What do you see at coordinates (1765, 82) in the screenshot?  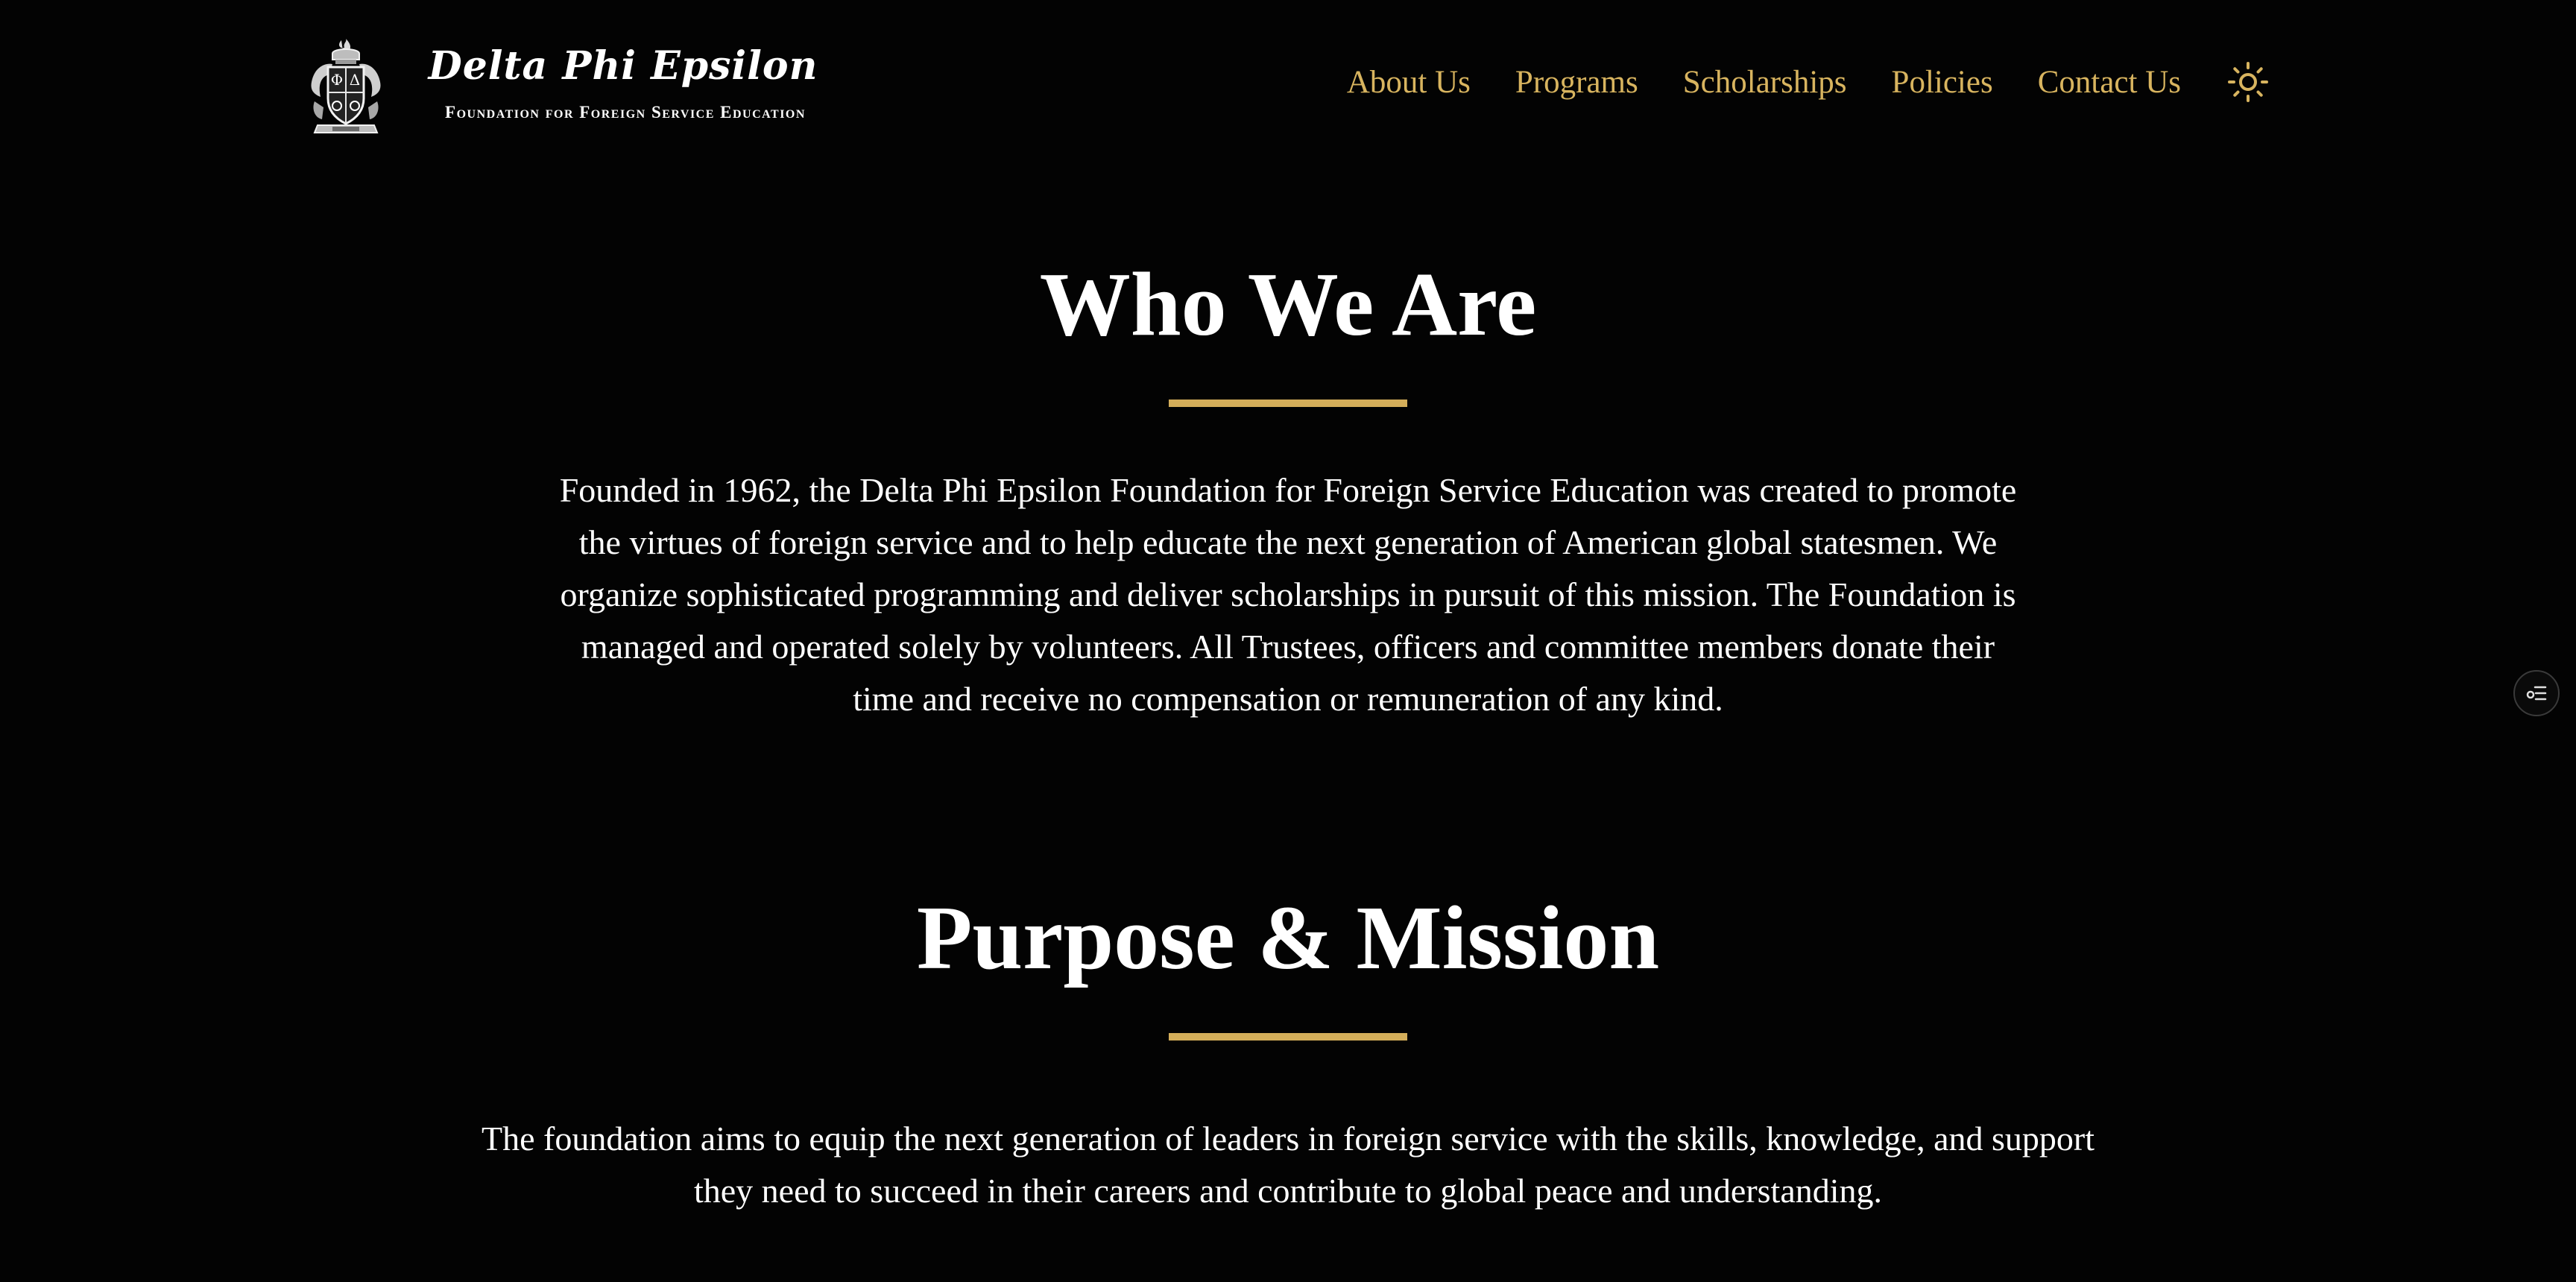 I see `nav-scholarships: Scholarships` at bounding box center [1765, 82].